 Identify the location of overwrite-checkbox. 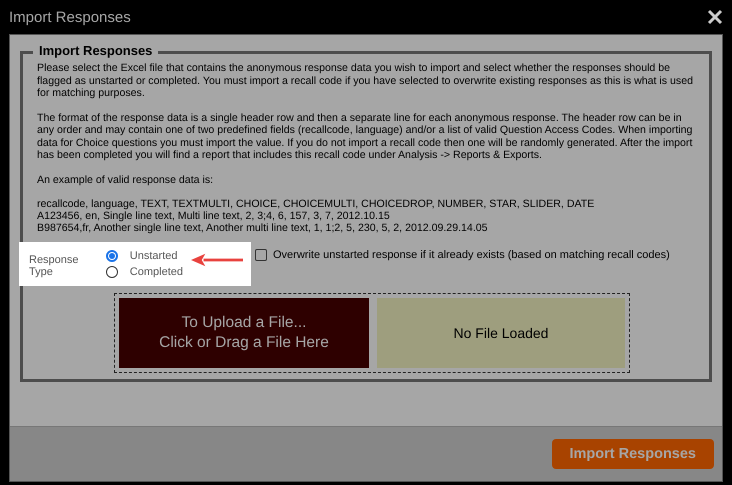
(261, 255).